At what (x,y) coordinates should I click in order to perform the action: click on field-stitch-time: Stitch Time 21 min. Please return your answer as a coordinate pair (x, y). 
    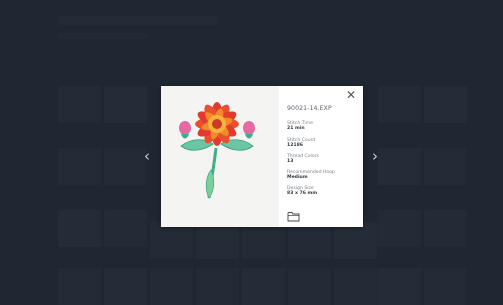
    Looking at the image, I should click on (300, 126).